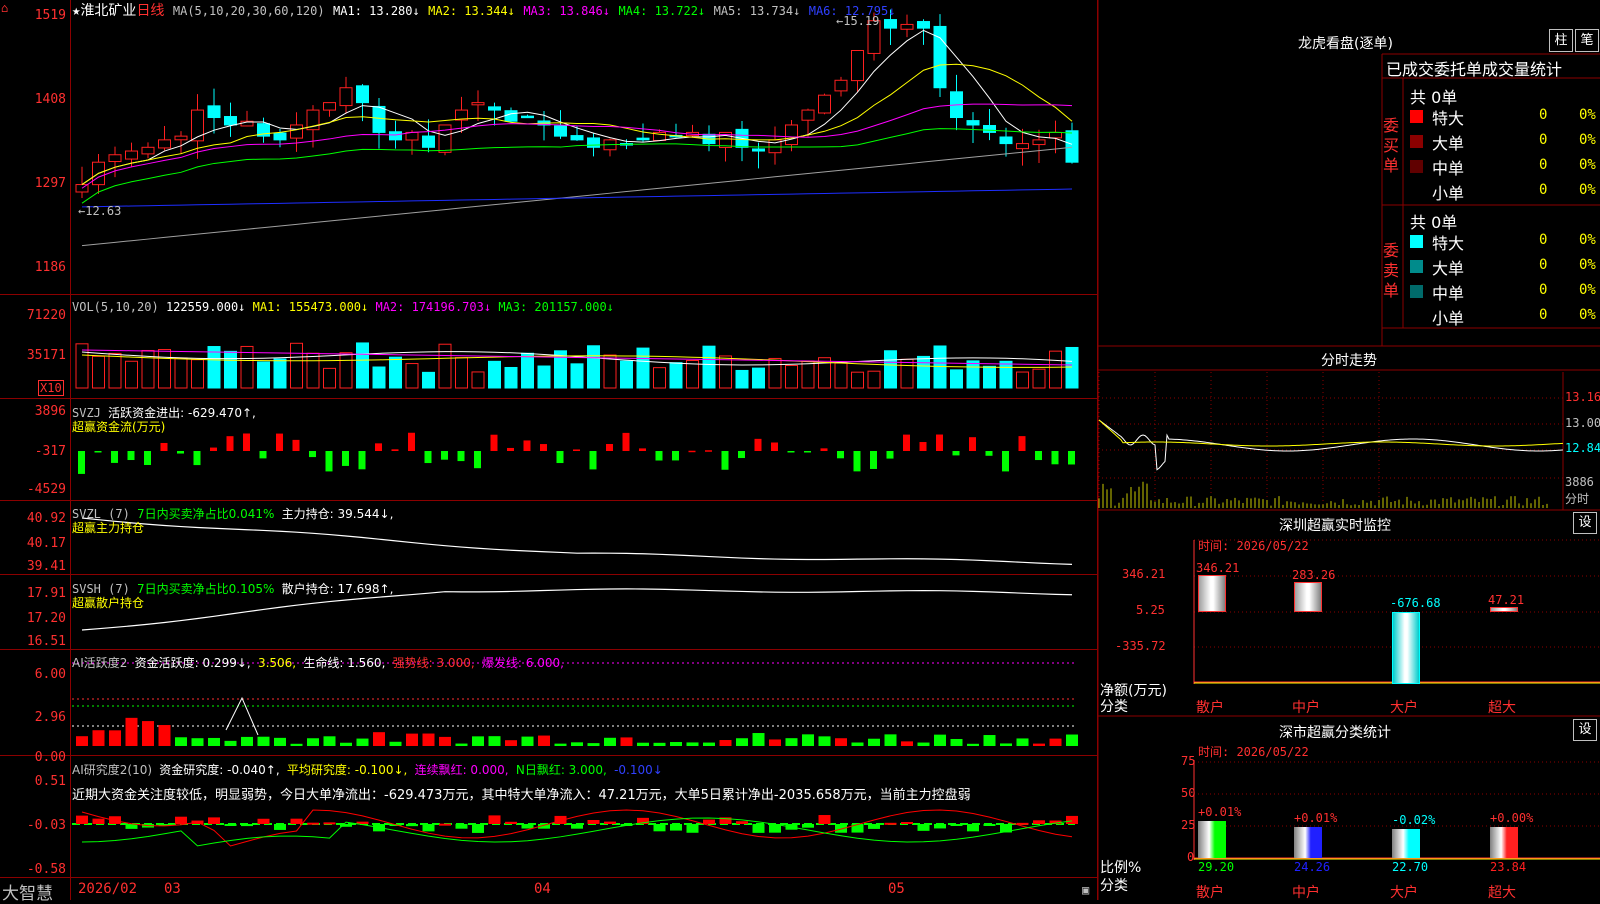  What do you see at coordinates (1085, 890) in the screenshot?
I see `lock-icon: ▣` at bounding box center [1085, 890].